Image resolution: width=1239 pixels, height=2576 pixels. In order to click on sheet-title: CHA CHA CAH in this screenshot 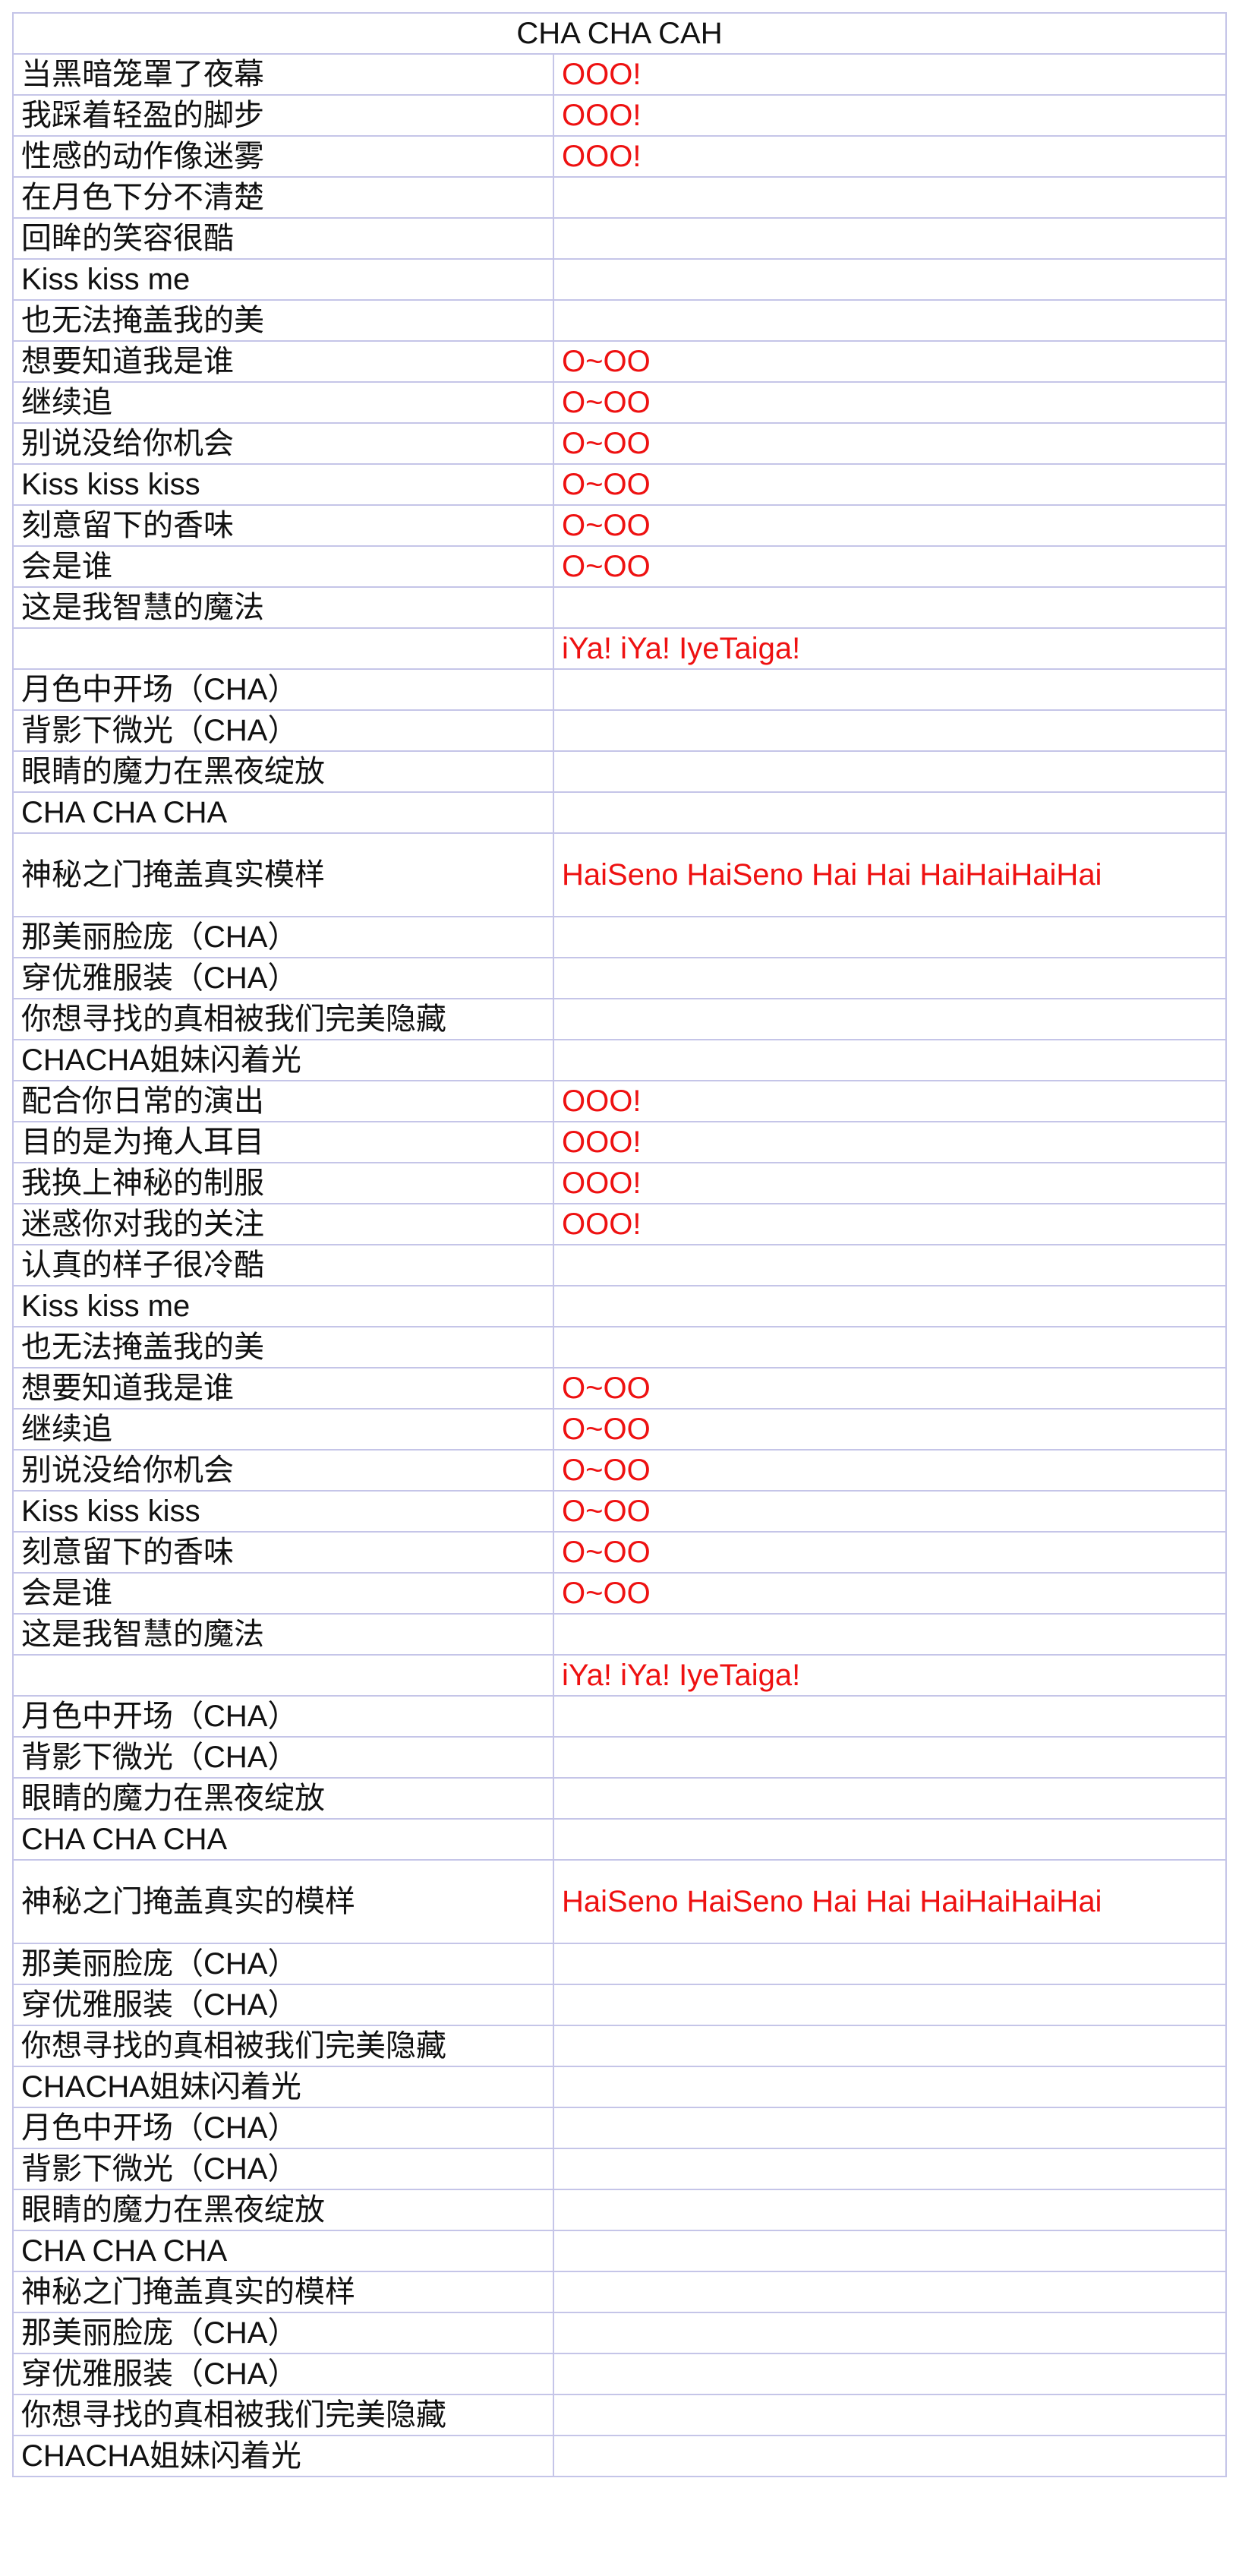, I will do `click(619, 33)`.